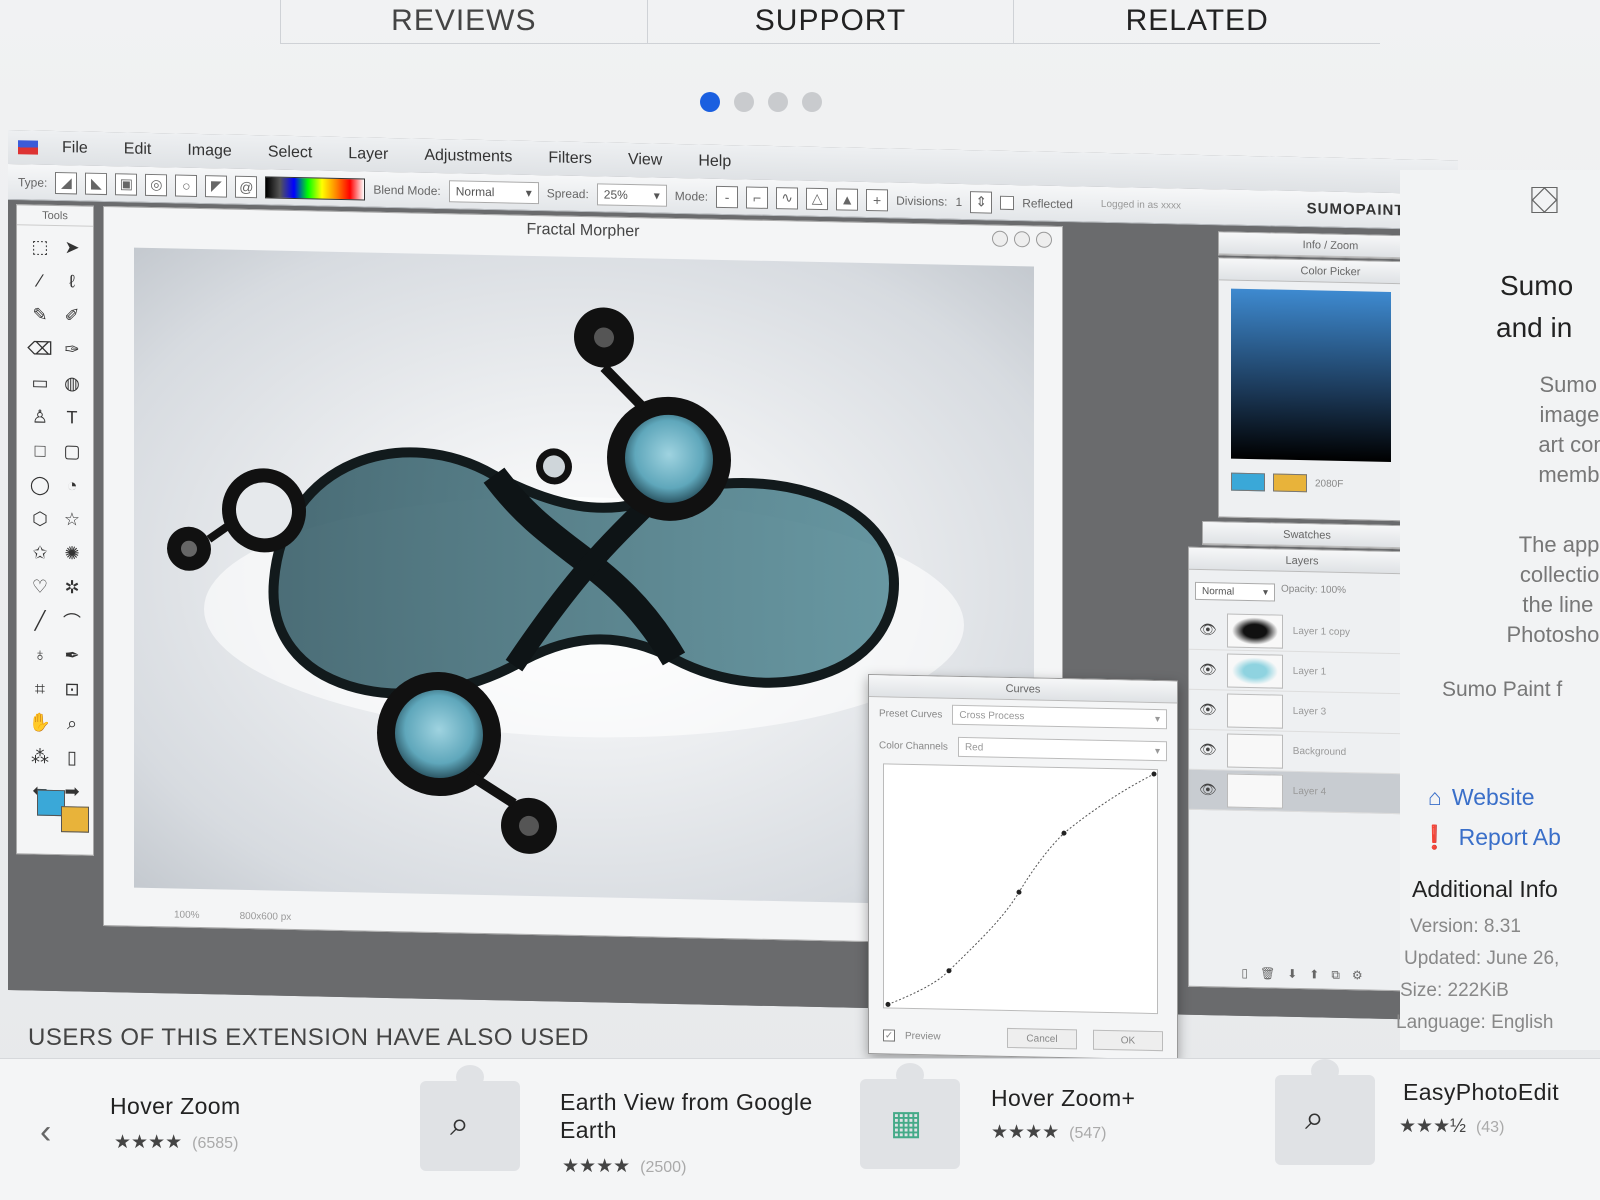 The image size is (1600, 1200). Describe the element at coordinates (209, 151) in the screenshot. I see `menu-image: Image` at that location.